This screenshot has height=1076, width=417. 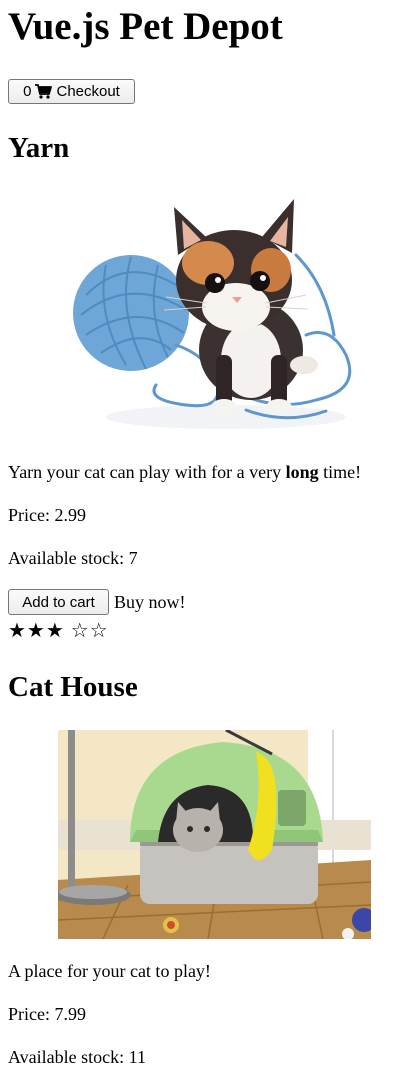 What do you see at coordinates (58, 602) in the screenshot?
I see `add-to-cart-button: Add to cart` at bounding box center [58, 602].